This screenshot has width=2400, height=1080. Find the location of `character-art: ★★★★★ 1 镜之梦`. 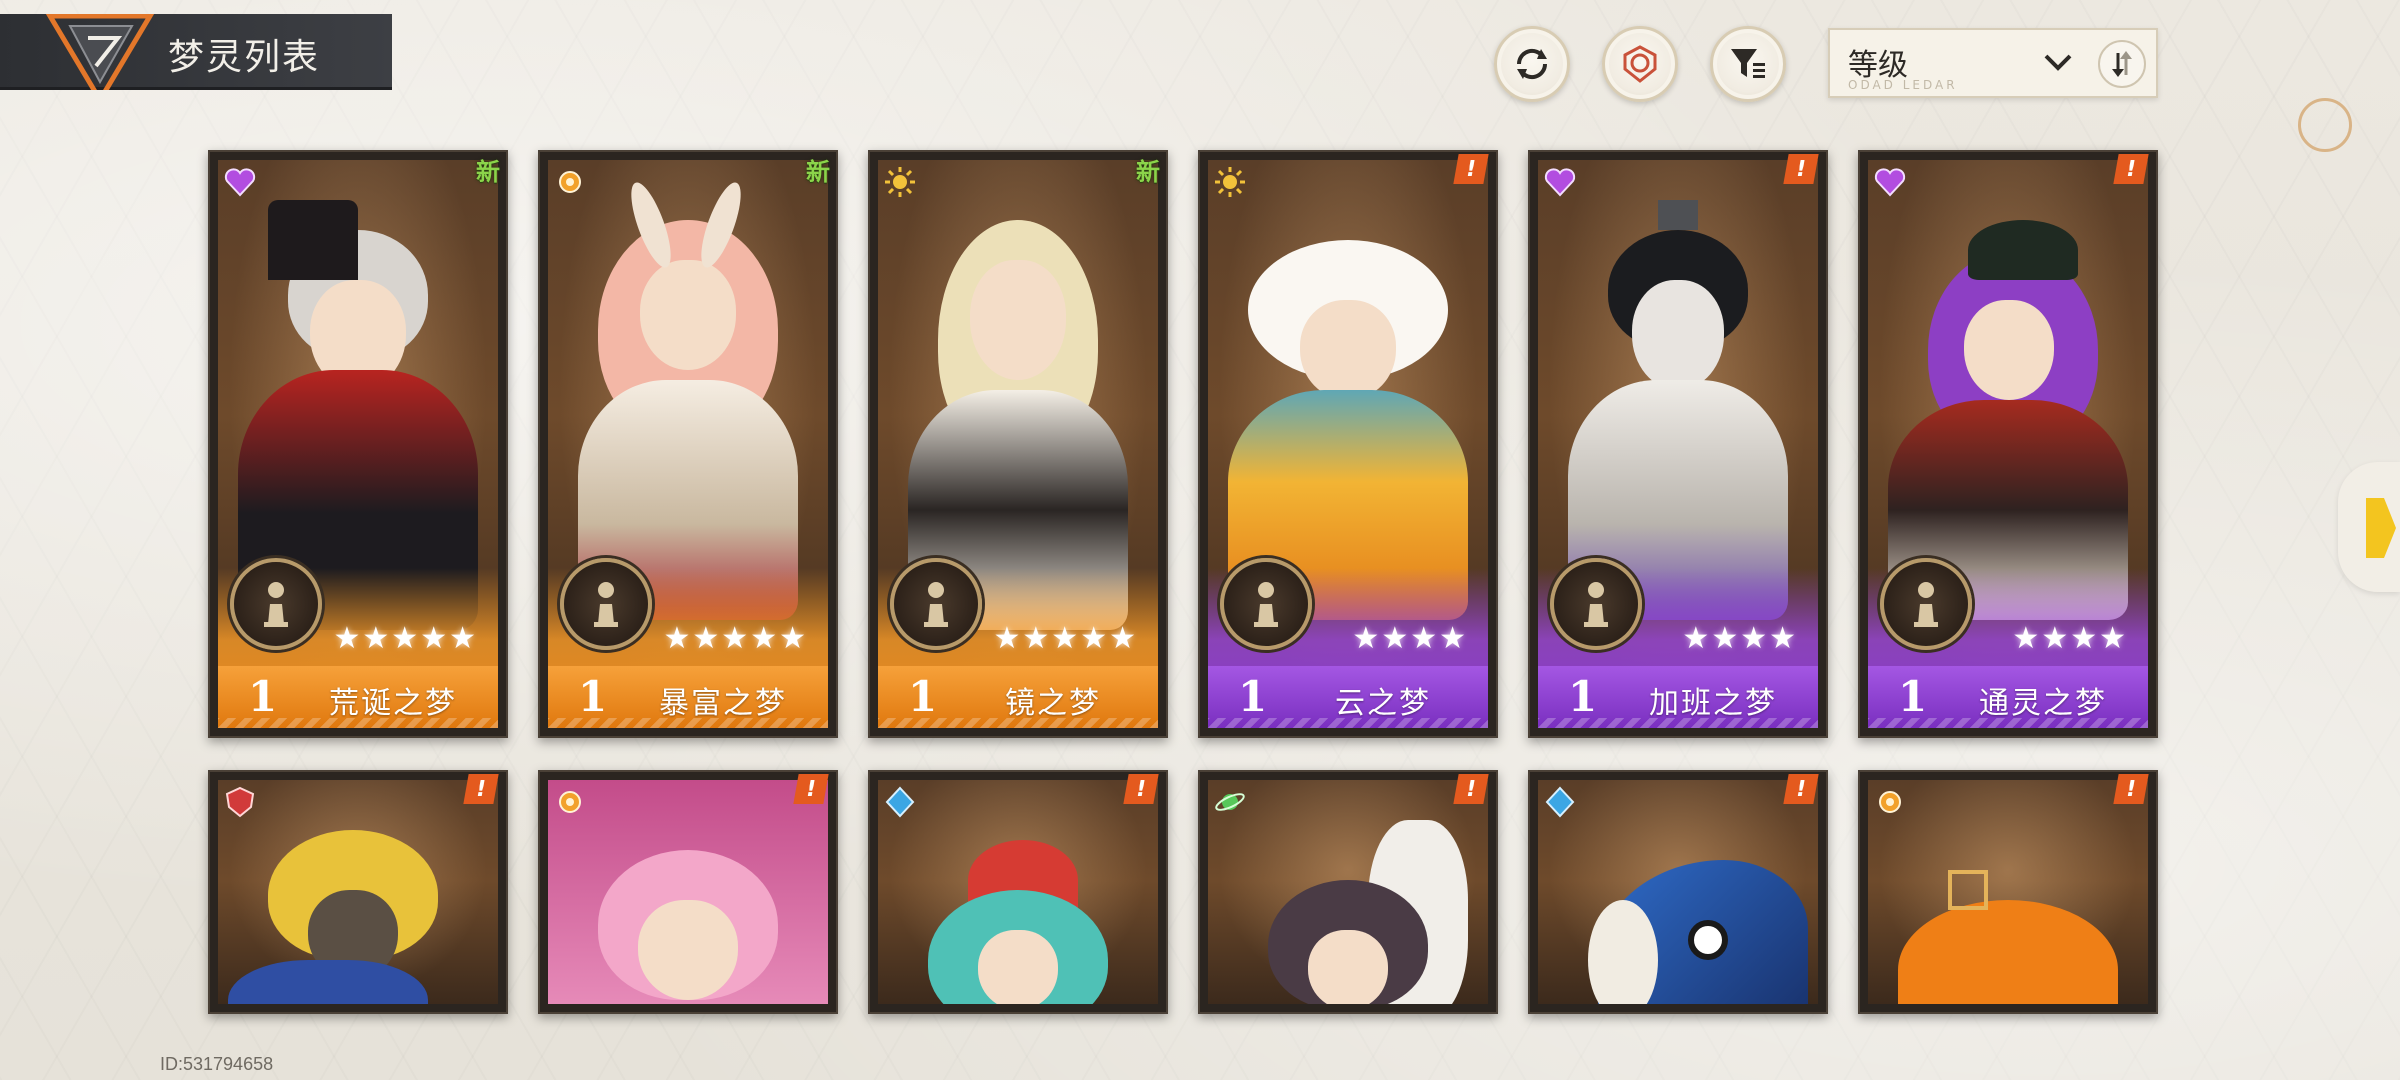

character-art: ★★★★★ 1 镜之梦 is located at coordinates (1018, 444).